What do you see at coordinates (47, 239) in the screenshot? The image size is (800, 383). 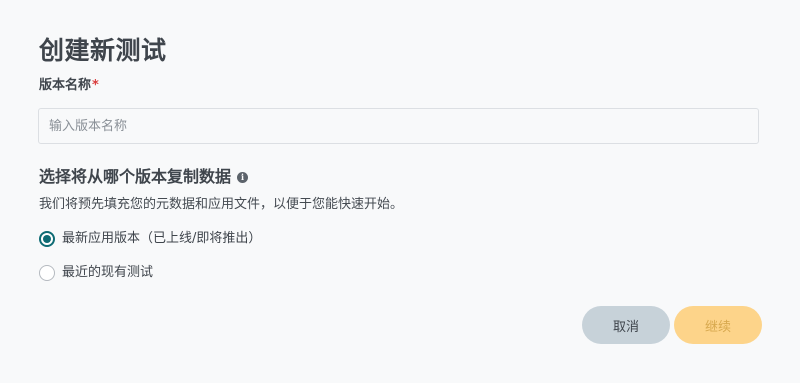 I see `radio-button-selected` at bounding box center [47, 239].